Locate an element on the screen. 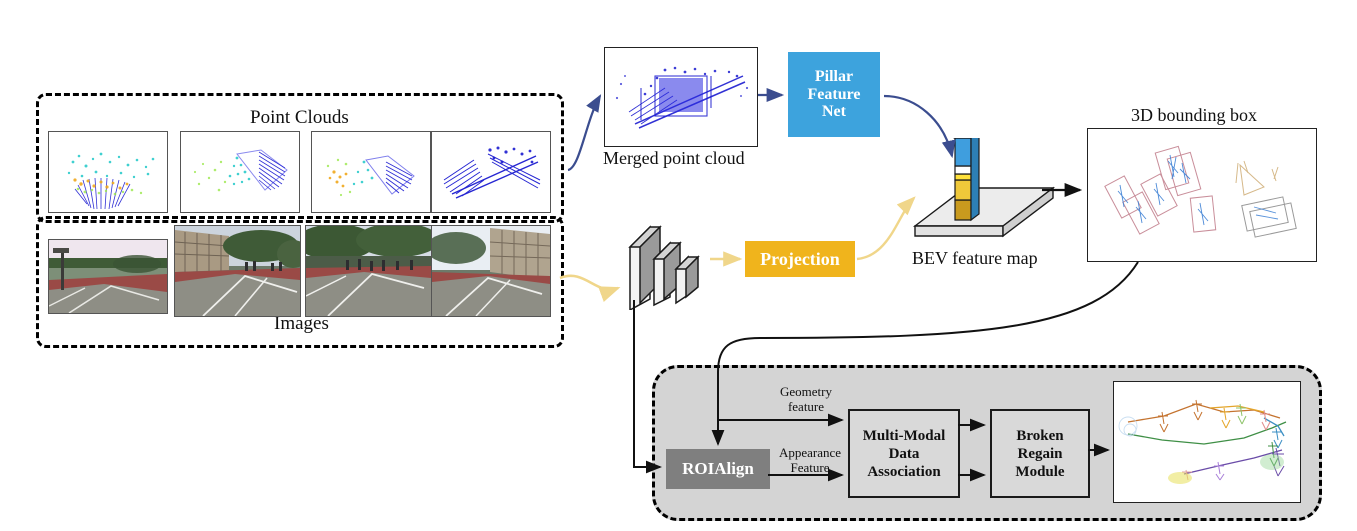  projection-label: Projection is located at coordinates (800, 258).